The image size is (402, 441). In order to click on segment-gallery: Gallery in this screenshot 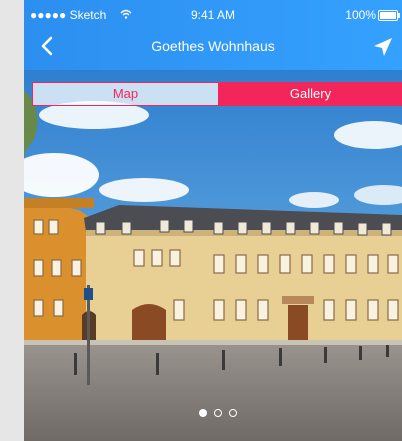, I will do `click(310, 94)`.